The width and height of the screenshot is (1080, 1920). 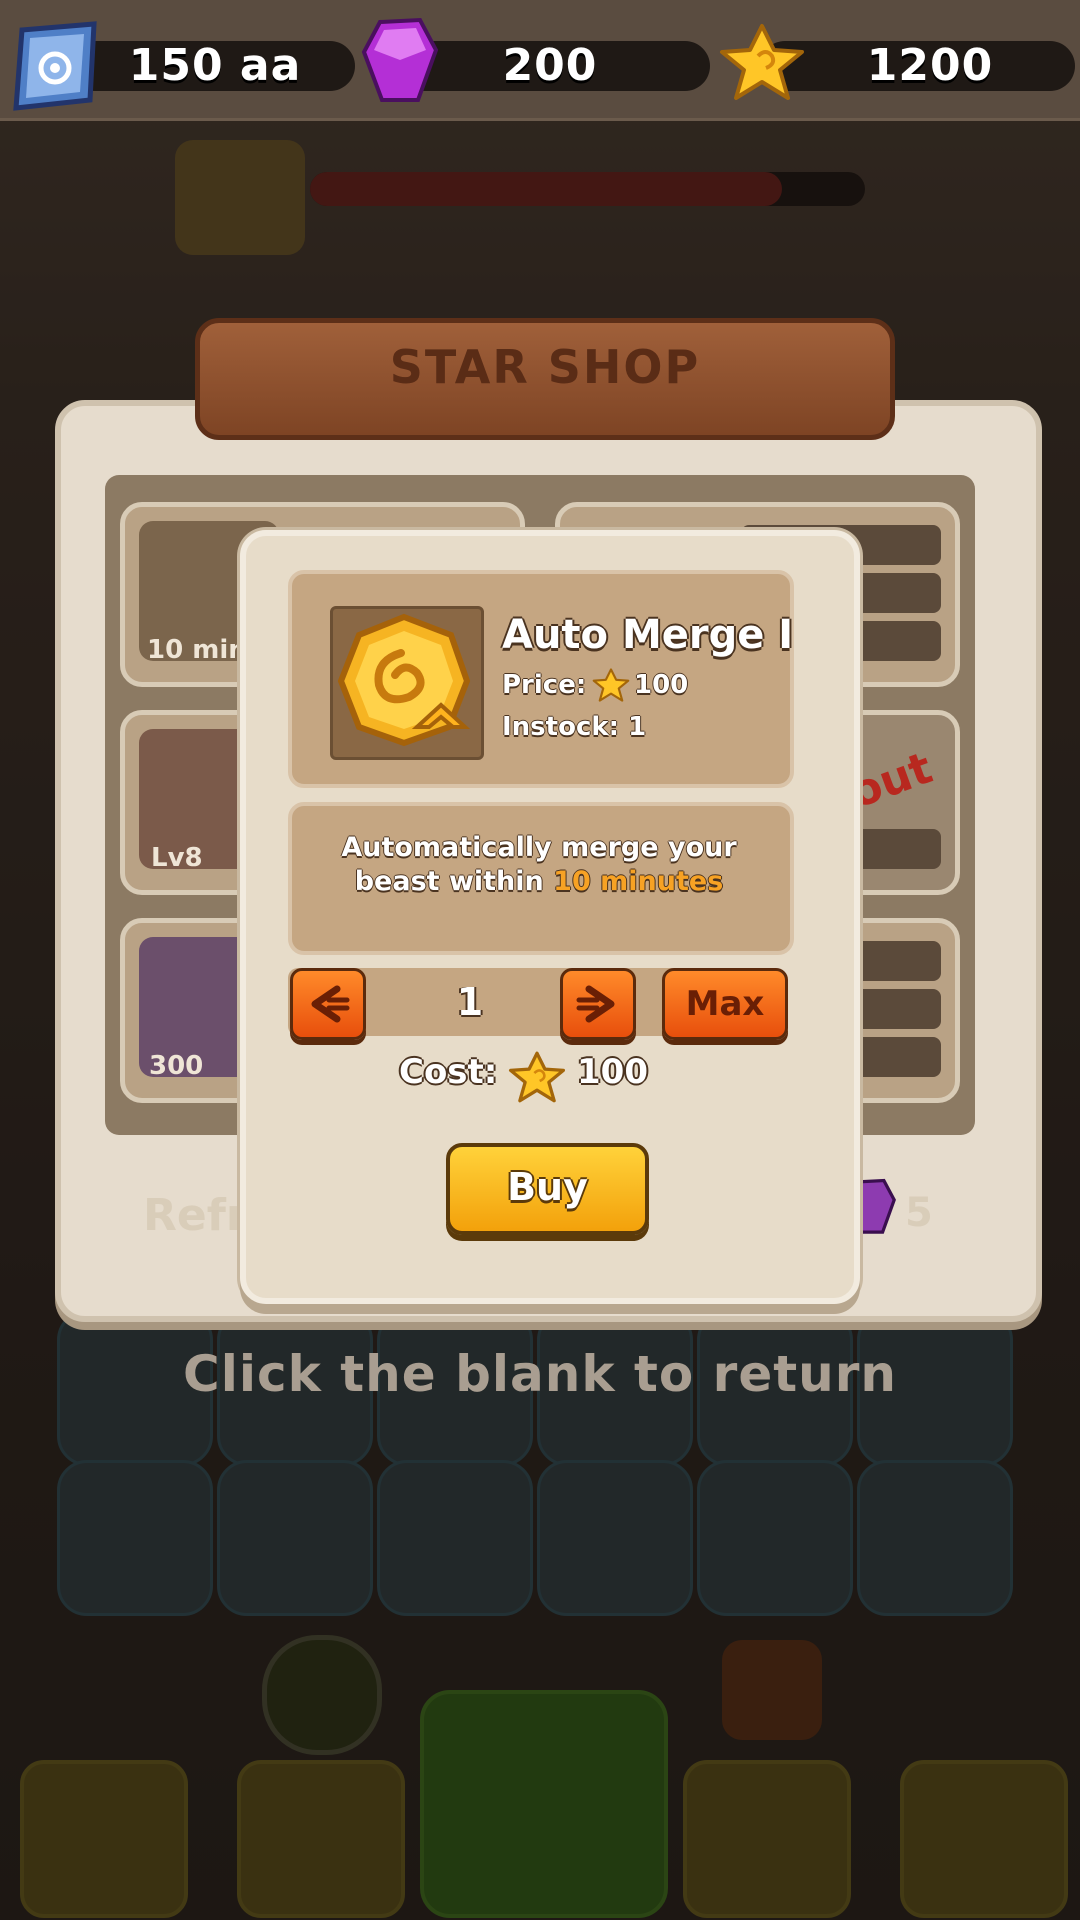 I want to click on buy-button-label: Buy, so click(x=547, y=1187).